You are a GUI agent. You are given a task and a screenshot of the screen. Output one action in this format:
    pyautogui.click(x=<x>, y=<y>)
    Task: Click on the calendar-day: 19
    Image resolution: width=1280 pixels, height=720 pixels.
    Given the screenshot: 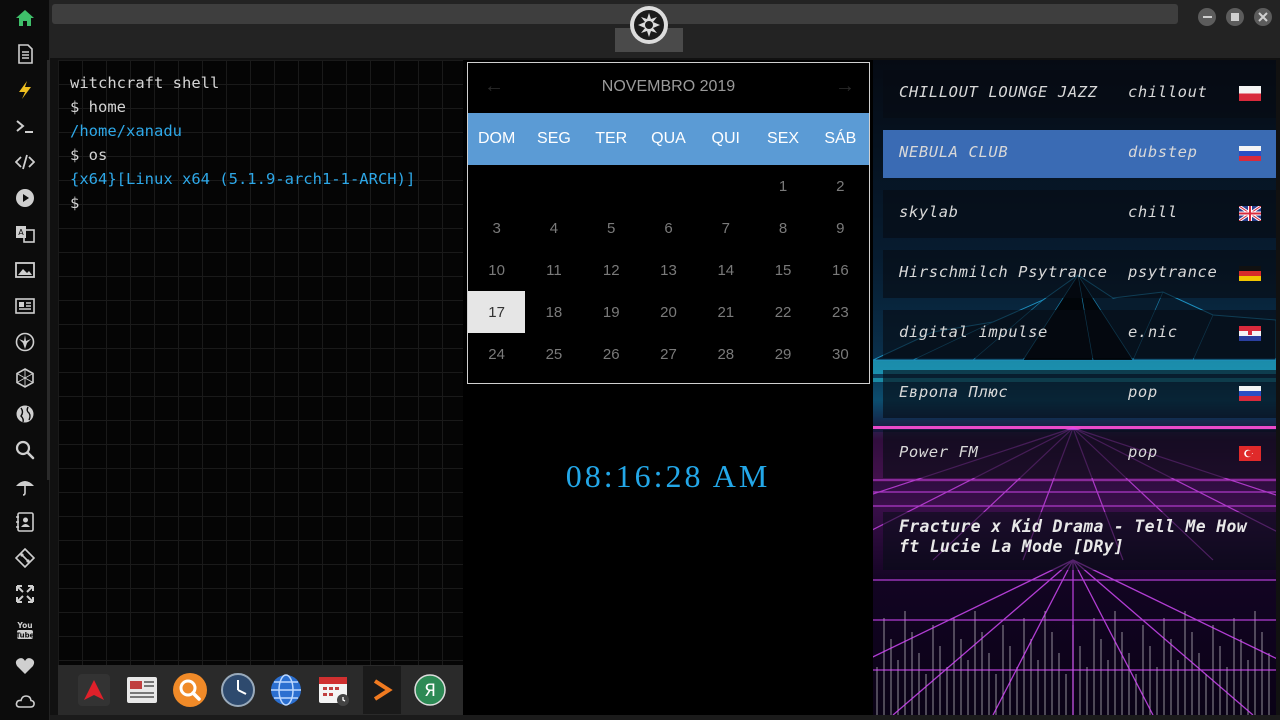 What is the action you would take?
    pyautogui.click(x=611, y=312)
    